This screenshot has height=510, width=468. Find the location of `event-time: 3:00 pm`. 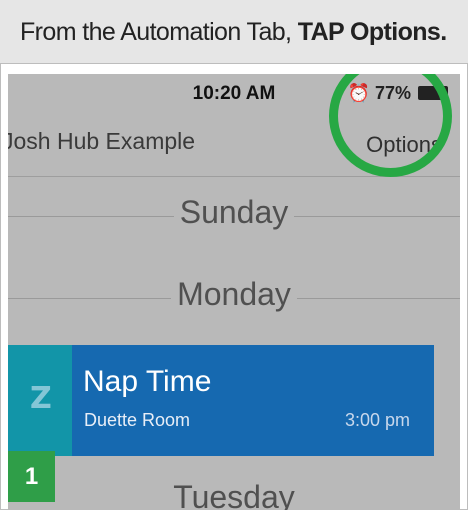

event-time: 3:00 pm is located at coordinates (377, 420).